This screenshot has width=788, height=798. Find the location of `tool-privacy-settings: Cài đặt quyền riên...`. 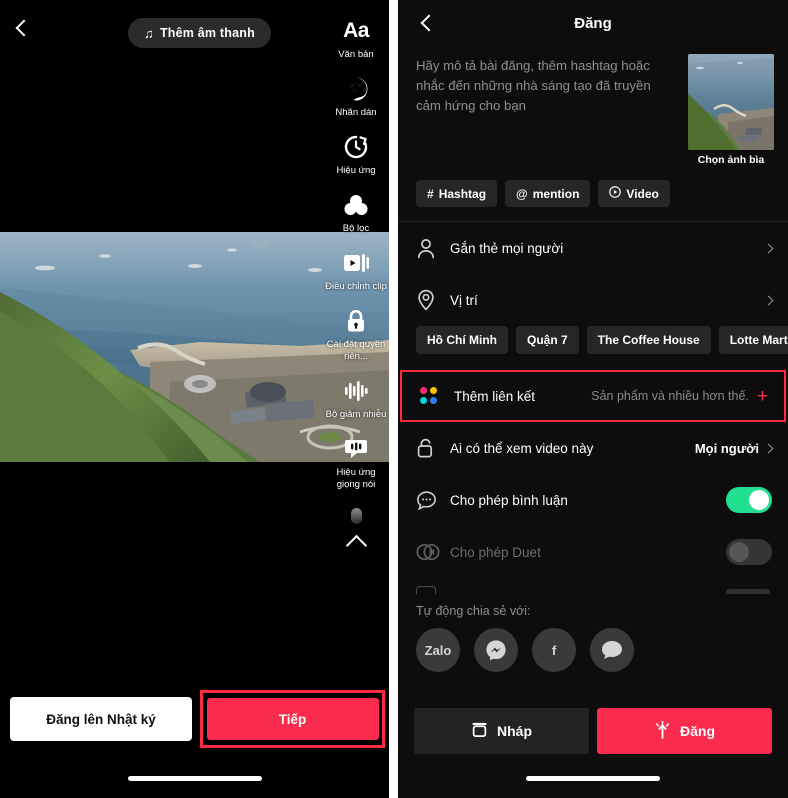

tool-privacy-settings: Cài đặt quyền riên... is located at coordinates (356, 334).